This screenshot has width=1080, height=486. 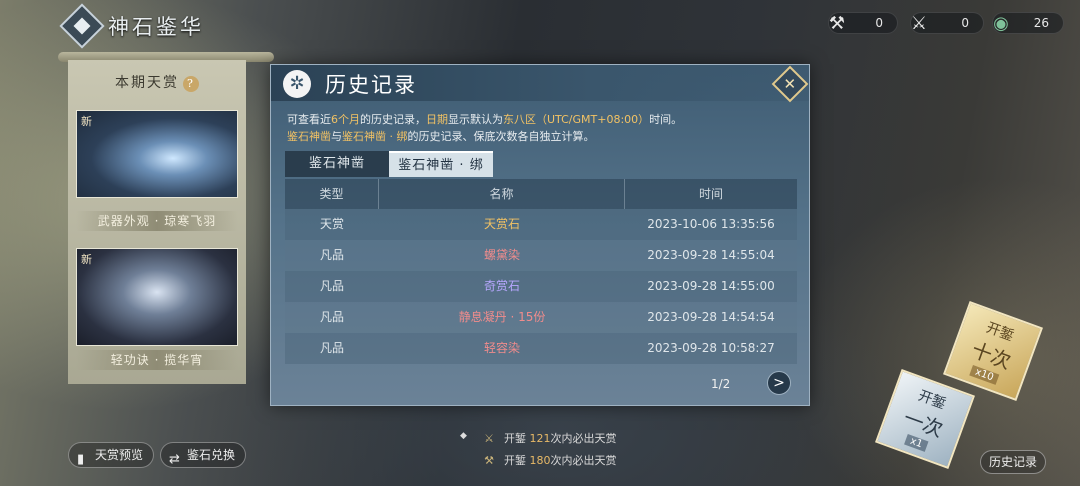 I want to click on table-row: 天赏 天赏石 2023-10-06 13:35:56, so click(x=541, y=224).